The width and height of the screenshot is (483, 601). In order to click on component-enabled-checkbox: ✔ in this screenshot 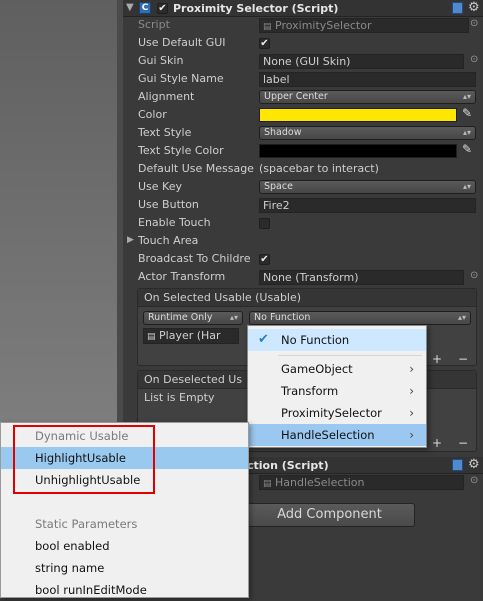, I will do `click(162, 8)`.